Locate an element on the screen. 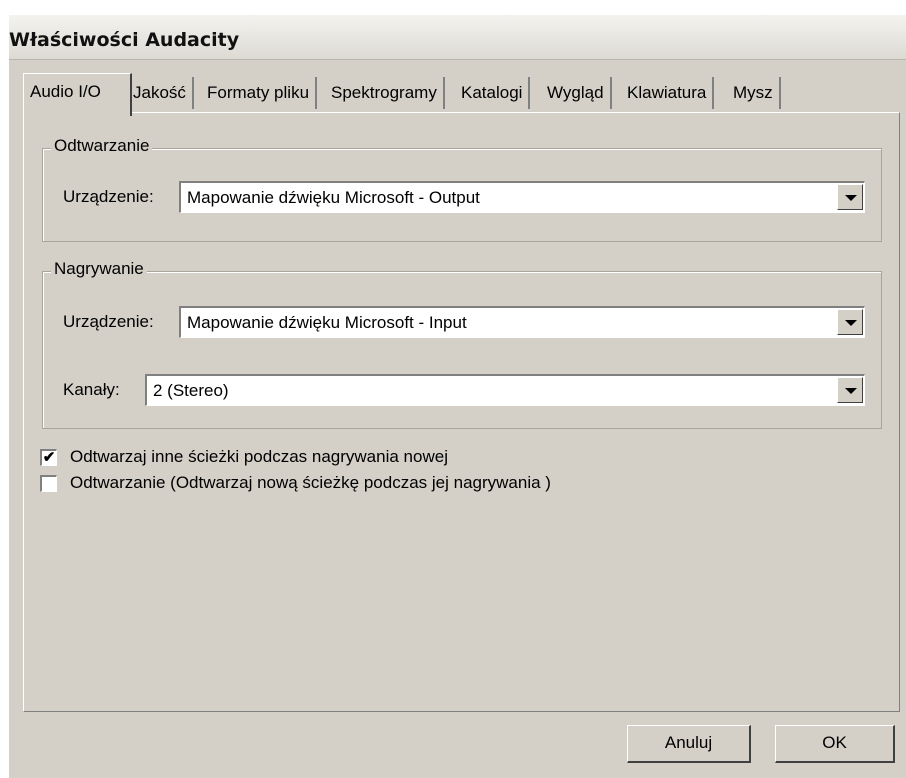 Image resolution: width=906 pixels, height=778 pixels. recording-device-value: Mapowanie dźwięku Microsoft - Input is located at coordinates (327, 322).